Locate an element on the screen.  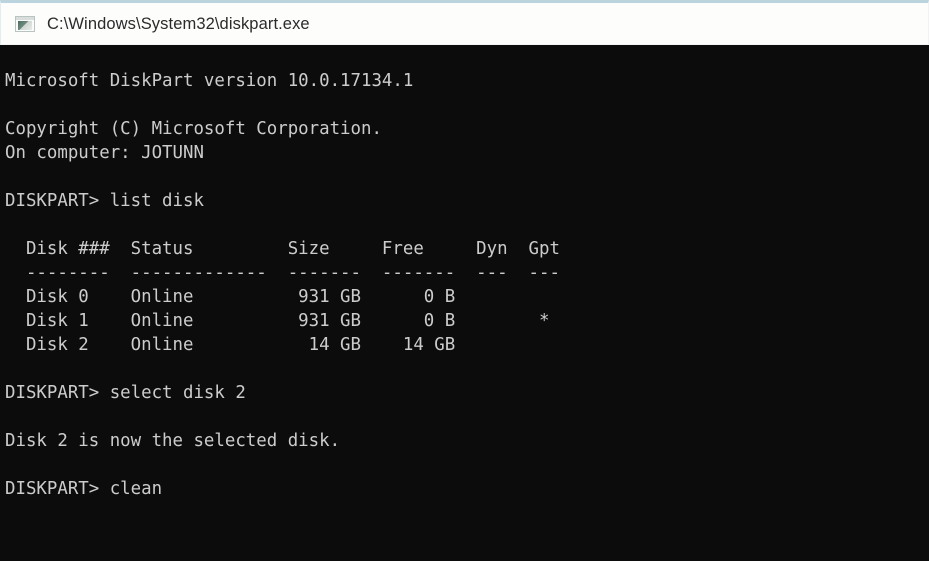
console-icon-titlebar-part is located at coordinates (25, 18).